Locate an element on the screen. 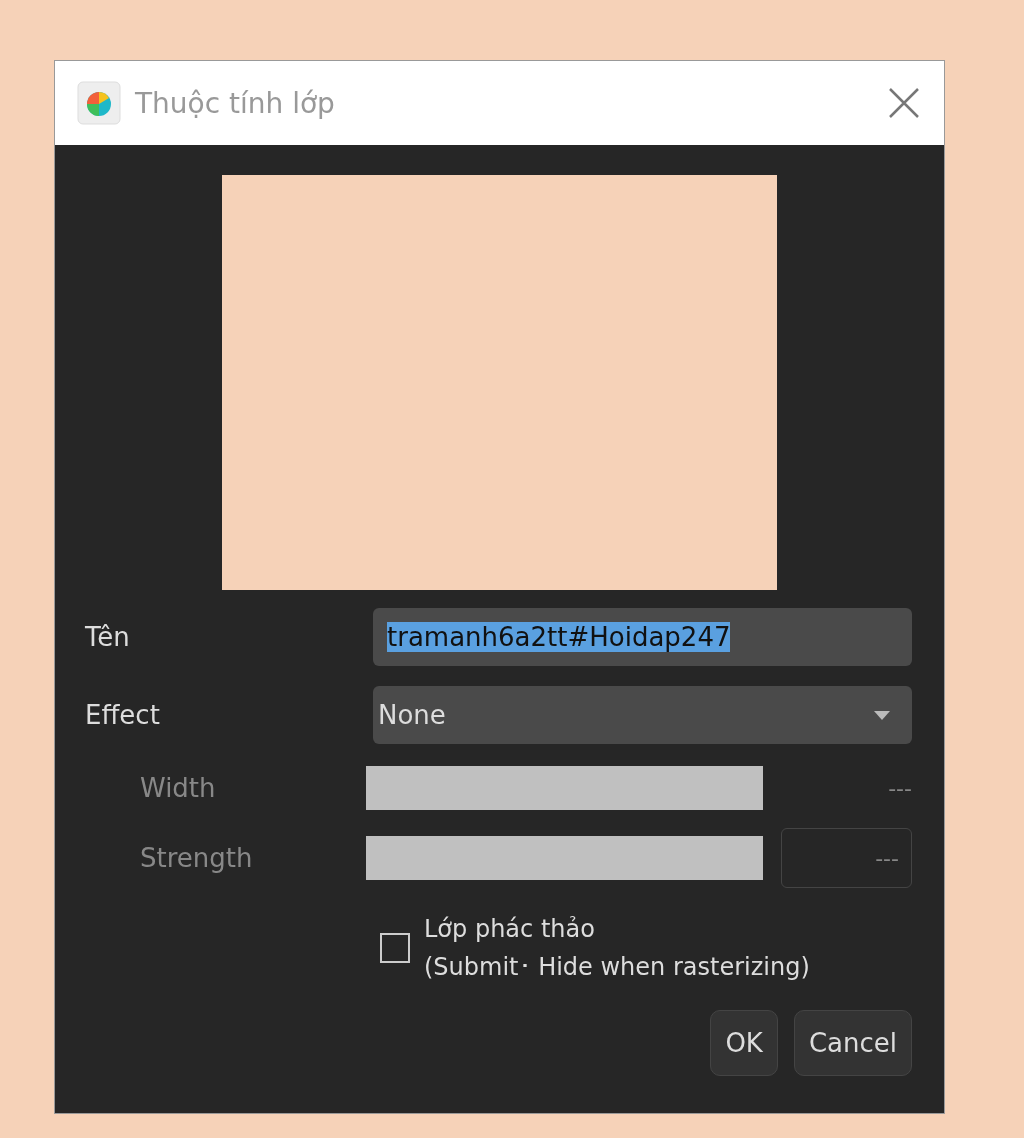  slider-label: Width is located at coordinates (178, 788).